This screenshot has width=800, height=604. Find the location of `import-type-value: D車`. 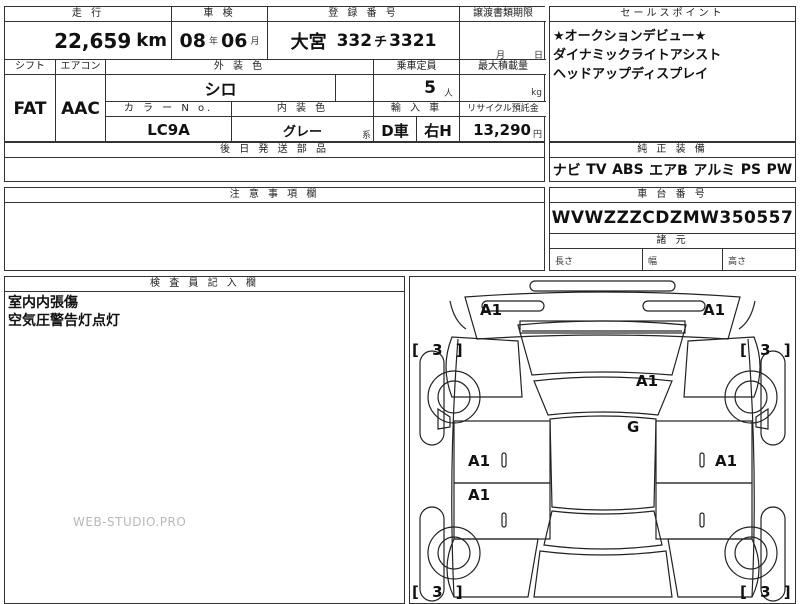

import-type-value: D車 is located at coordinates (394, 130).